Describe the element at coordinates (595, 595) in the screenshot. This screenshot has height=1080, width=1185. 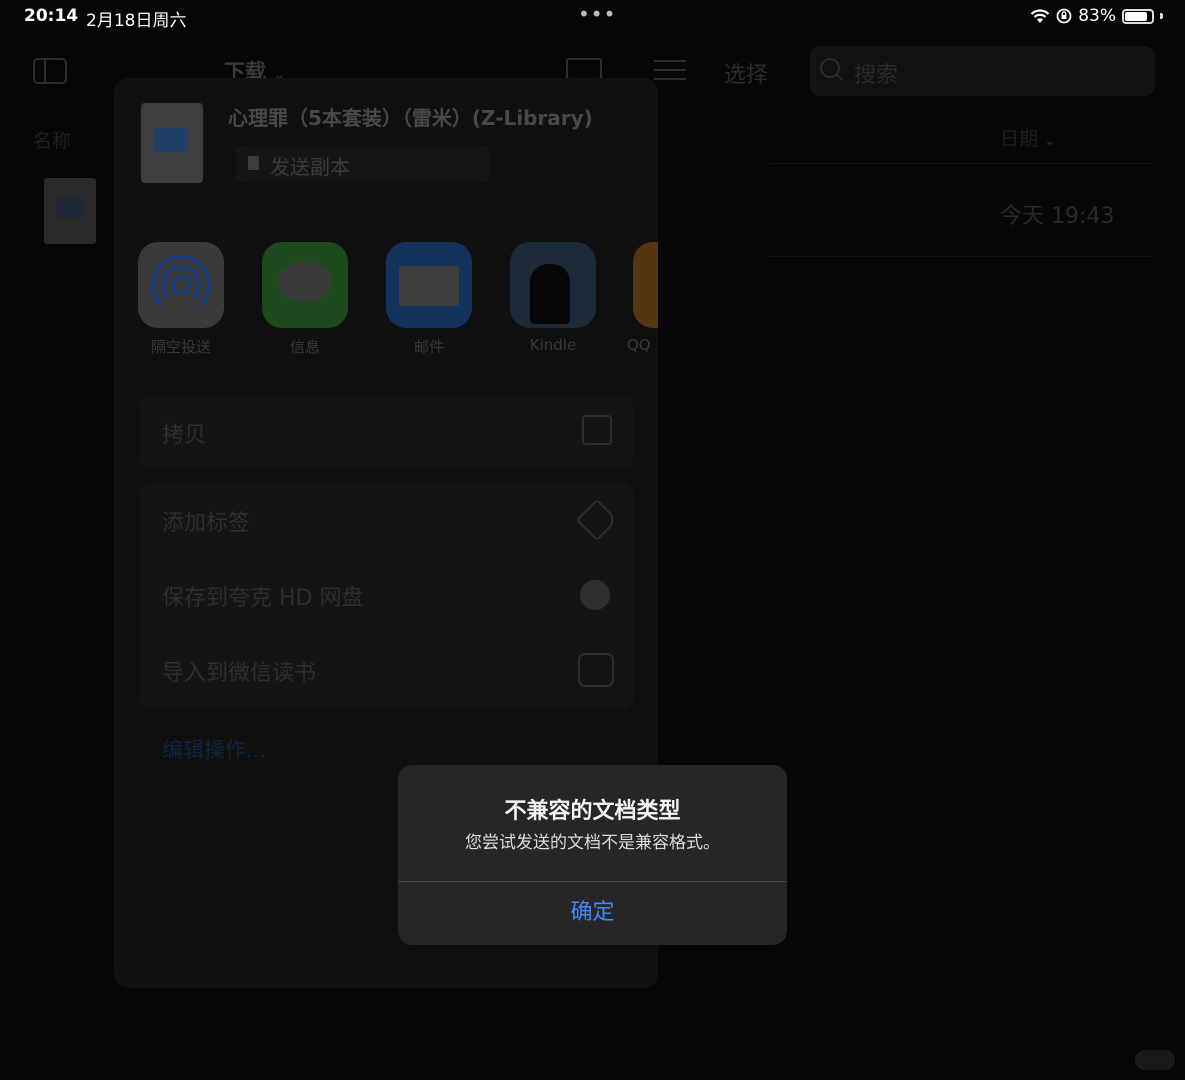
I see `quark-icon` at that location.